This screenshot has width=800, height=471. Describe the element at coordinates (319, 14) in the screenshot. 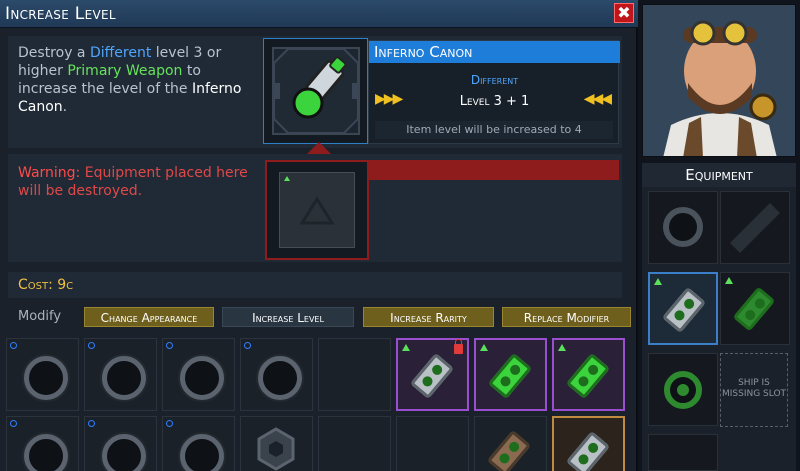

I see `title-bar: Increase Level ✖` at that location.